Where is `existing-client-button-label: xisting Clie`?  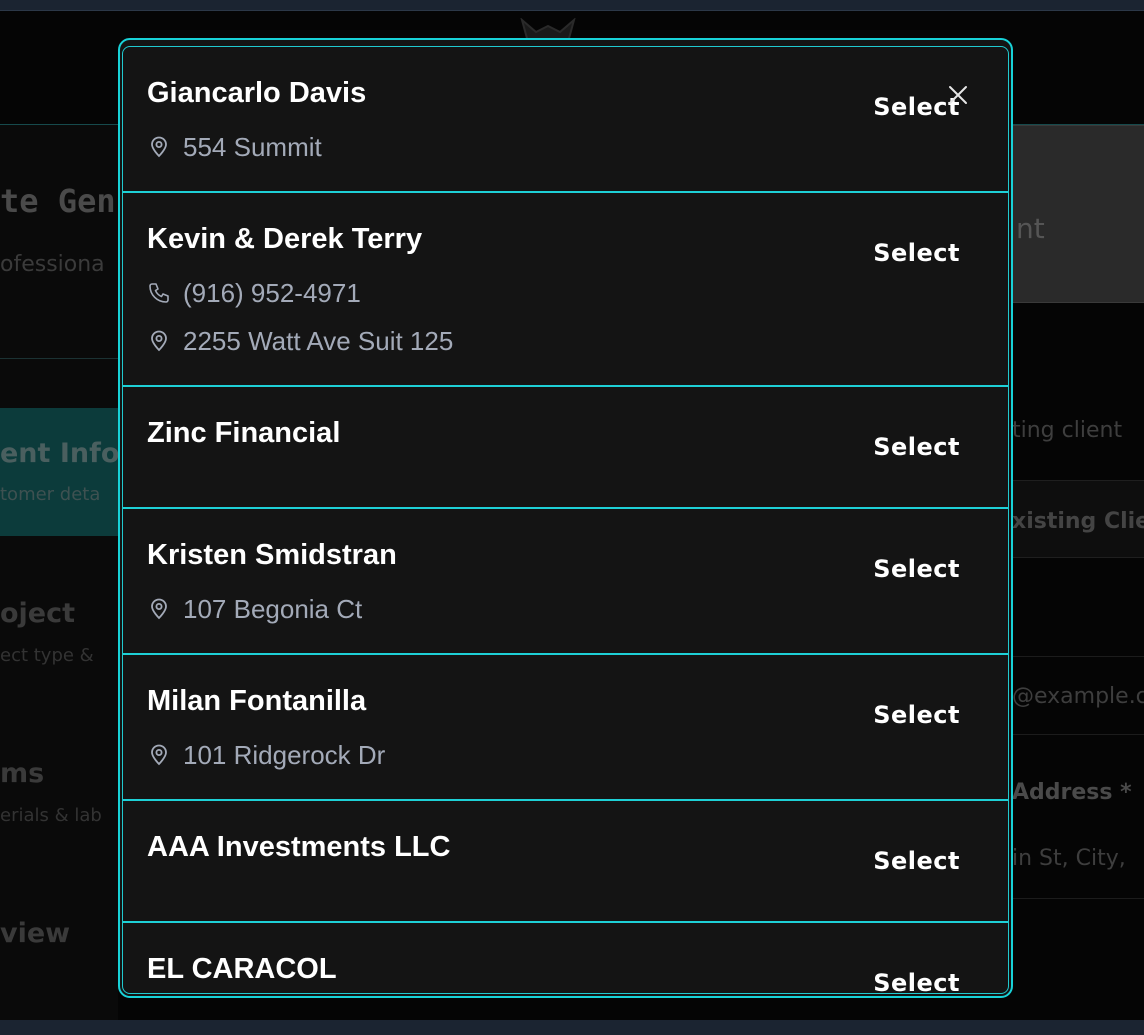 existing-client-button-label: xisting Clie is located at coordinates (1078, 521).